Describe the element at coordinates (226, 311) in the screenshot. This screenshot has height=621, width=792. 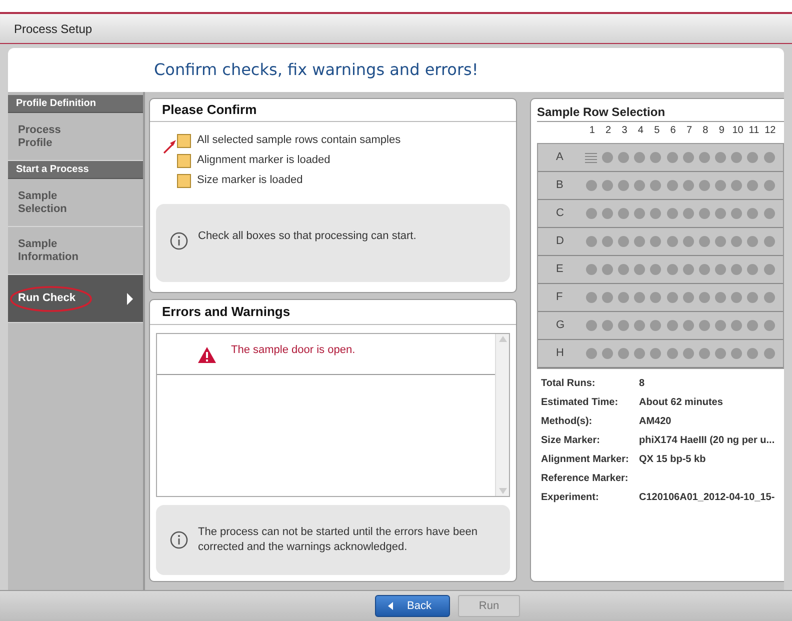
I see `panel-title: Errors and Warnings` at that location.